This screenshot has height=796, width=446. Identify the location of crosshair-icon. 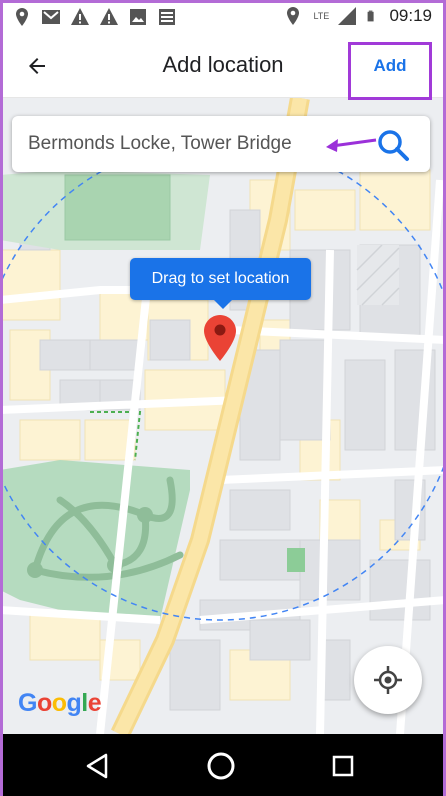
(388, 680).